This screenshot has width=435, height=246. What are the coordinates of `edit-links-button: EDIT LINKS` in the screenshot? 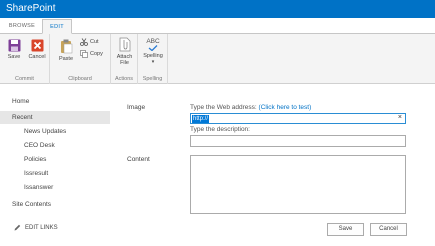 It's located at (36, 227).